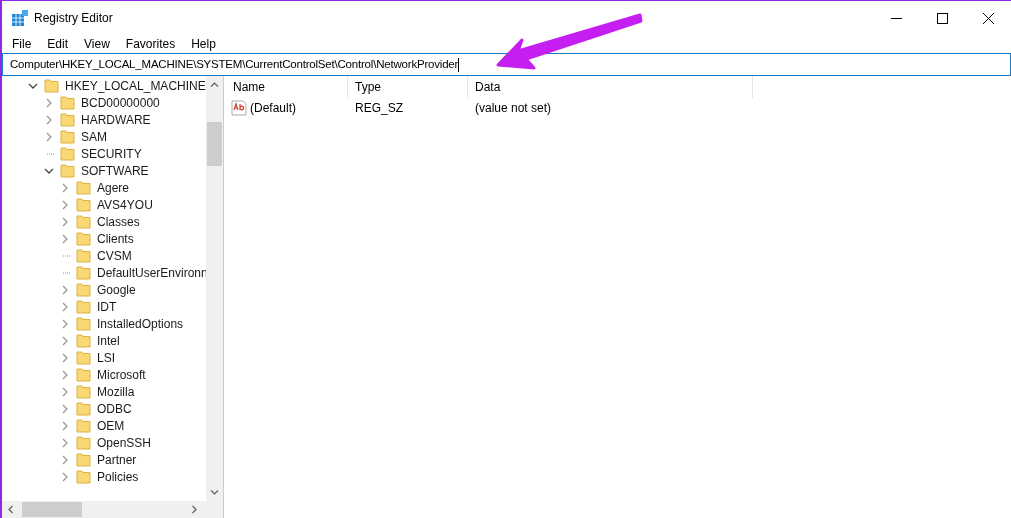  I want to click on string-value-icon, so click(239, 108).